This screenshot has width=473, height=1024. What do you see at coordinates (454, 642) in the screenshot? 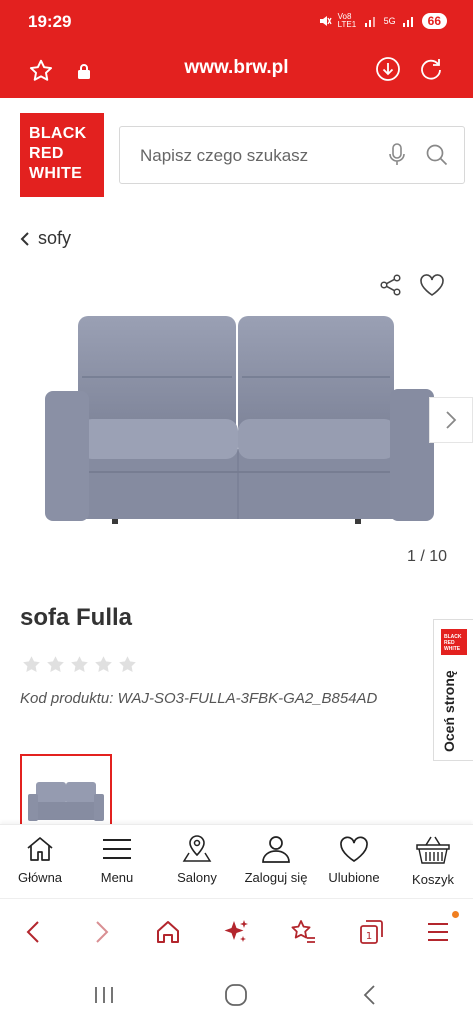
I see `mini-brand-logo: BLACK RED WHITE` at bounding box center [454, 642].